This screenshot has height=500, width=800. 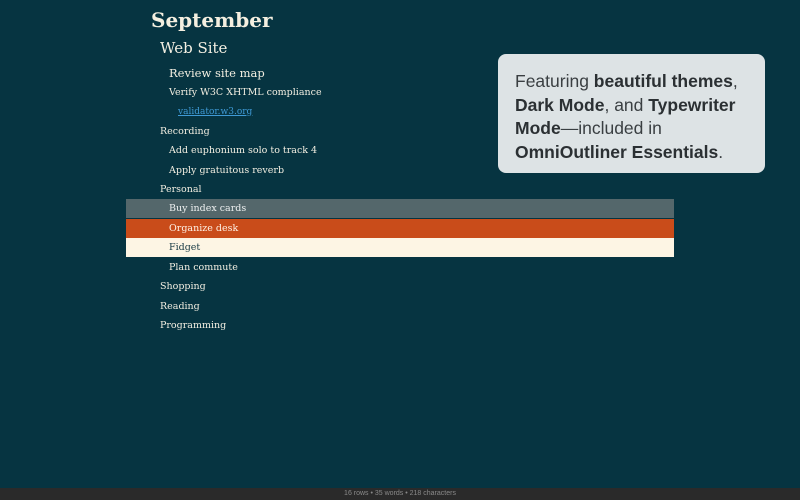 I want to click on outline-row-reading: Reading, so click(x=400, y=306).